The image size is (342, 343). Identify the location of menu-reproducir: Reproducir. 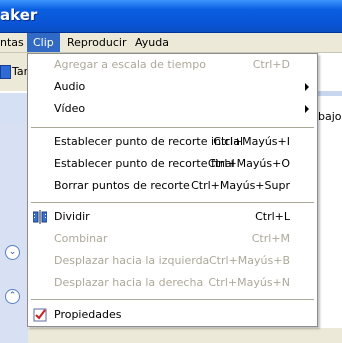
(97, 42).